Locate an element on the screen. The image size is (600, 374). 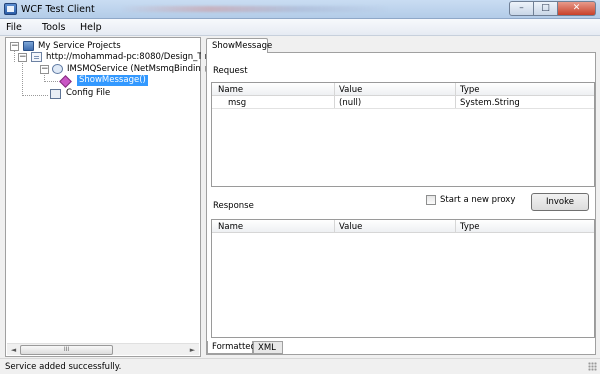
tree-horizontal-scrollbar: ◄ III ► is located at coordinates (103, 349).